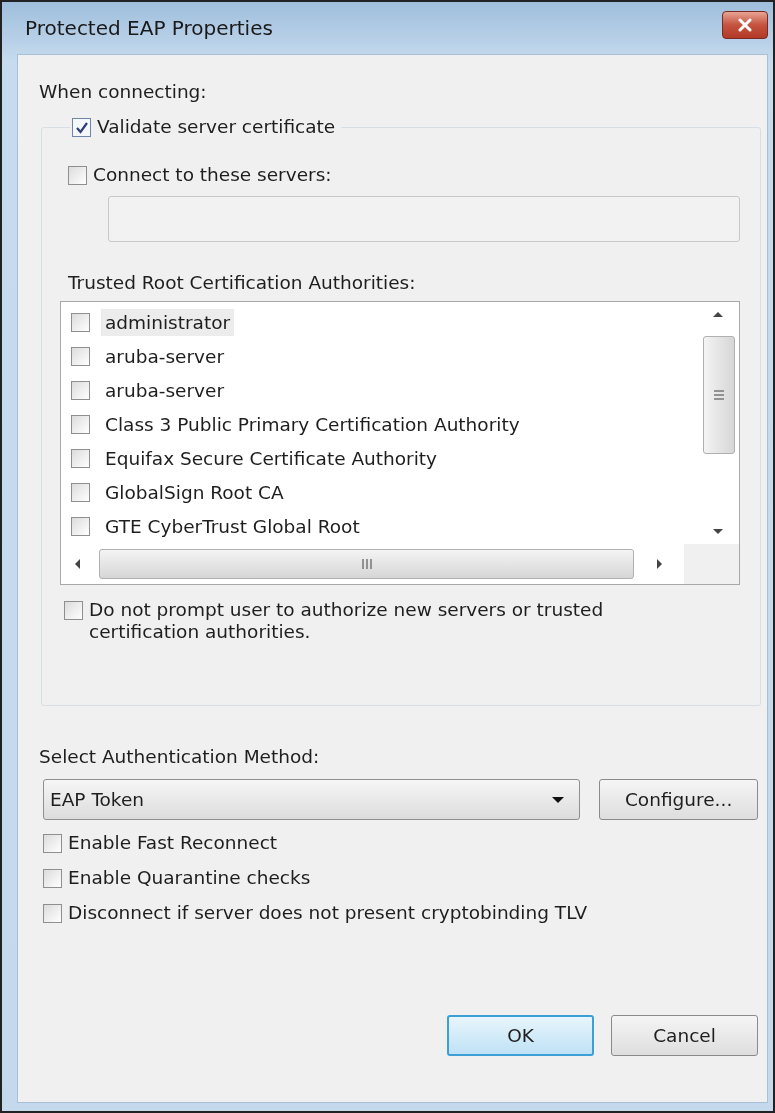  Describe the element at coordinates (149, 28) in the screenshot. I see `window-title: Protected EAP Properties` at that location.